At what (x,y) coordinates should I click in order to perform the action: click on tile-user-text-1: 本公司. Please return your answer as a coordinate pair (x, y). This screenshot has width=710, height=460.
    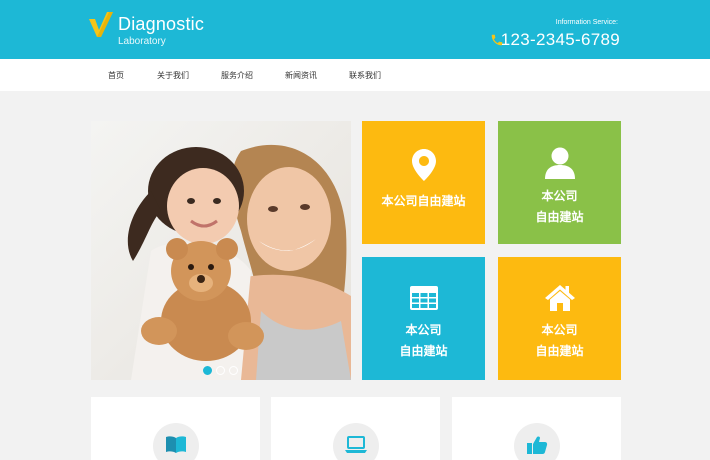
    Looking at the image, I should click on (559, 196).